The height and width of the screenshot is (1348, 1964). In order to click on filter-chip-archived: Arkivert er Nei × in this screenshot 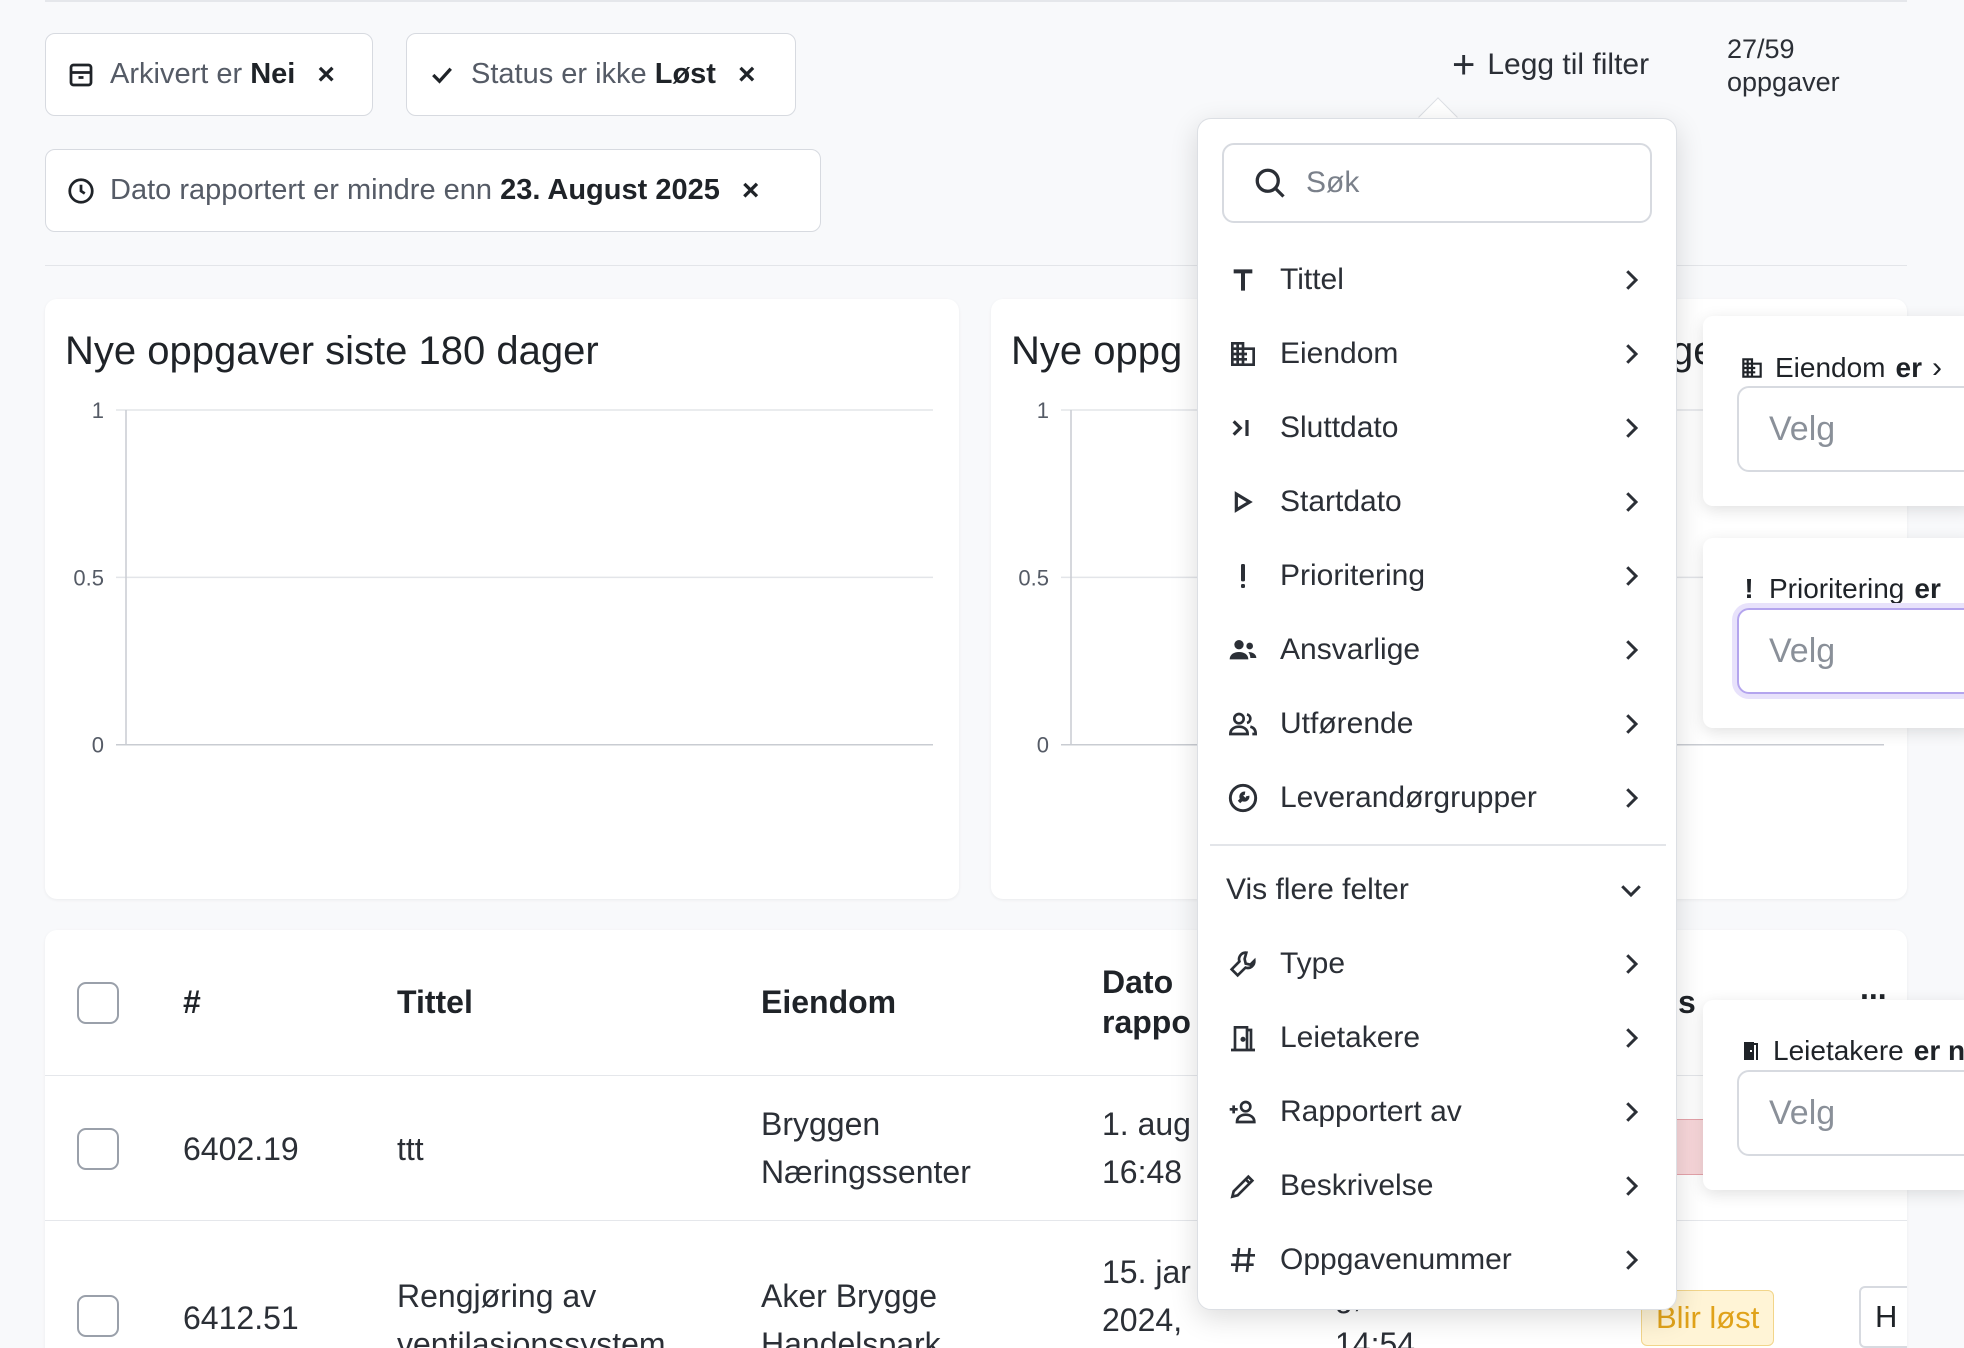, I will do `click(209, 74)`.